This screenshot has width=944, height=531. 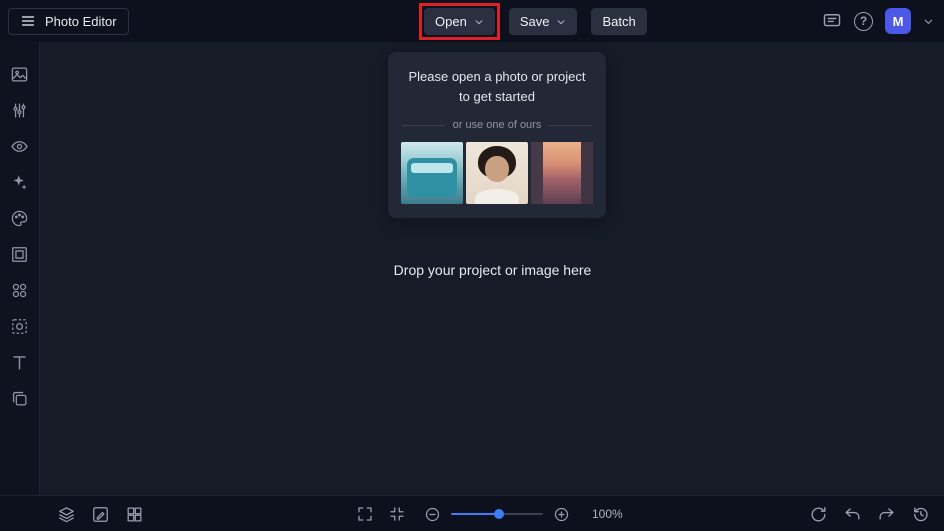 I want to click on sample-images, so click(x=497, y=173).